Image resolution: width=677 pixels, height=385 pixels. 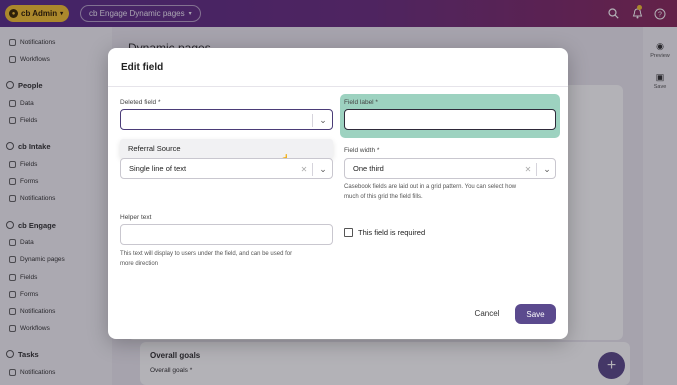 I want to click on deleted-field-dropdown: Referral Source, so click(x=226, y=148).